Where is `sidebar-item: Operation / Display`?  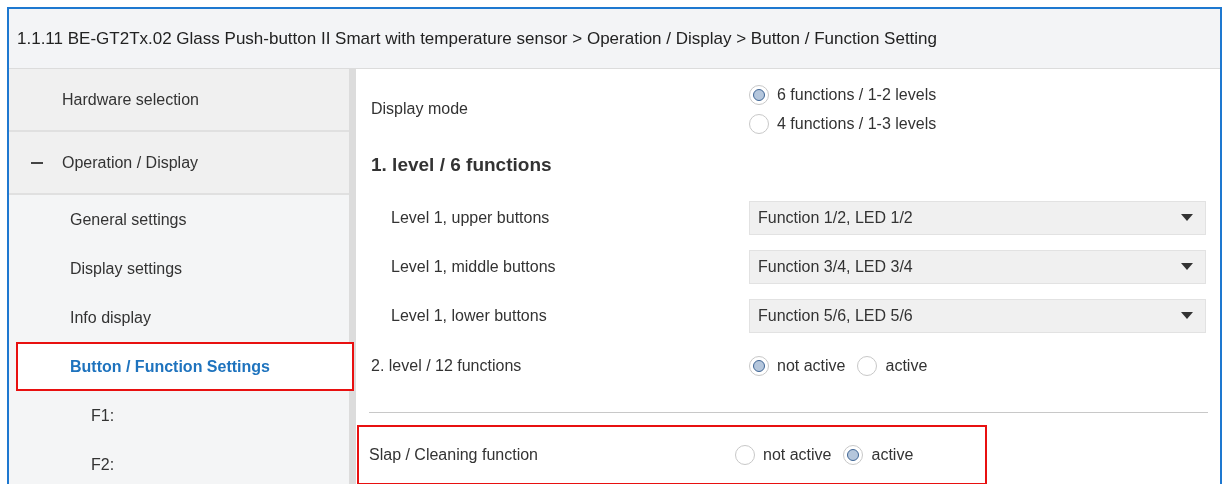
sidebar-item: Operation / Display is located at coordinates (179, 163).